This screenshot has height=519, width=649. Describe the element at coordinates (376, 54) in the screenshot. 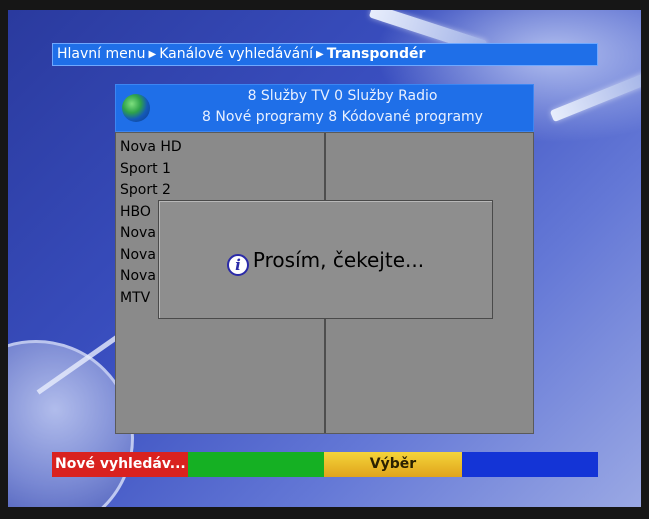

I see `breadcrumb-item-transponder: Transpondér` at that location.